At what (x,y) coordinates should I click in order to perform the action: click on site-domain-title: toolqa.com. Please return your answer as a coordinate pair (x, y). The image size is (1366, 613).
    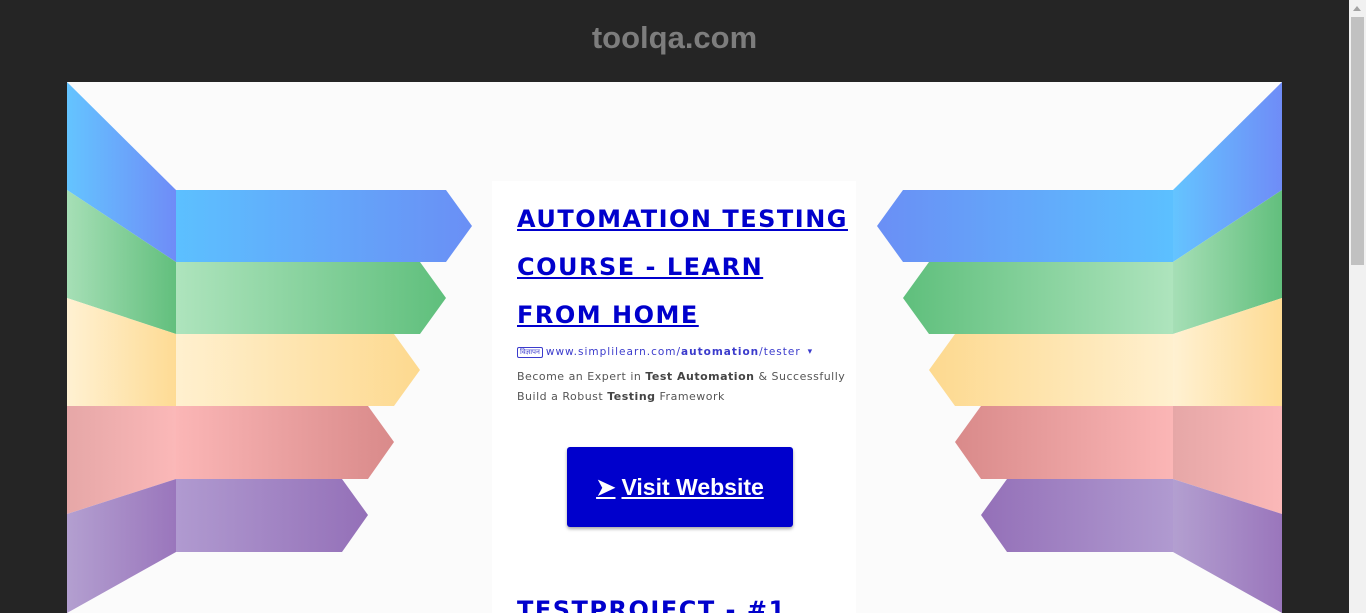
    Looking at the image, I should click on (674, 37).